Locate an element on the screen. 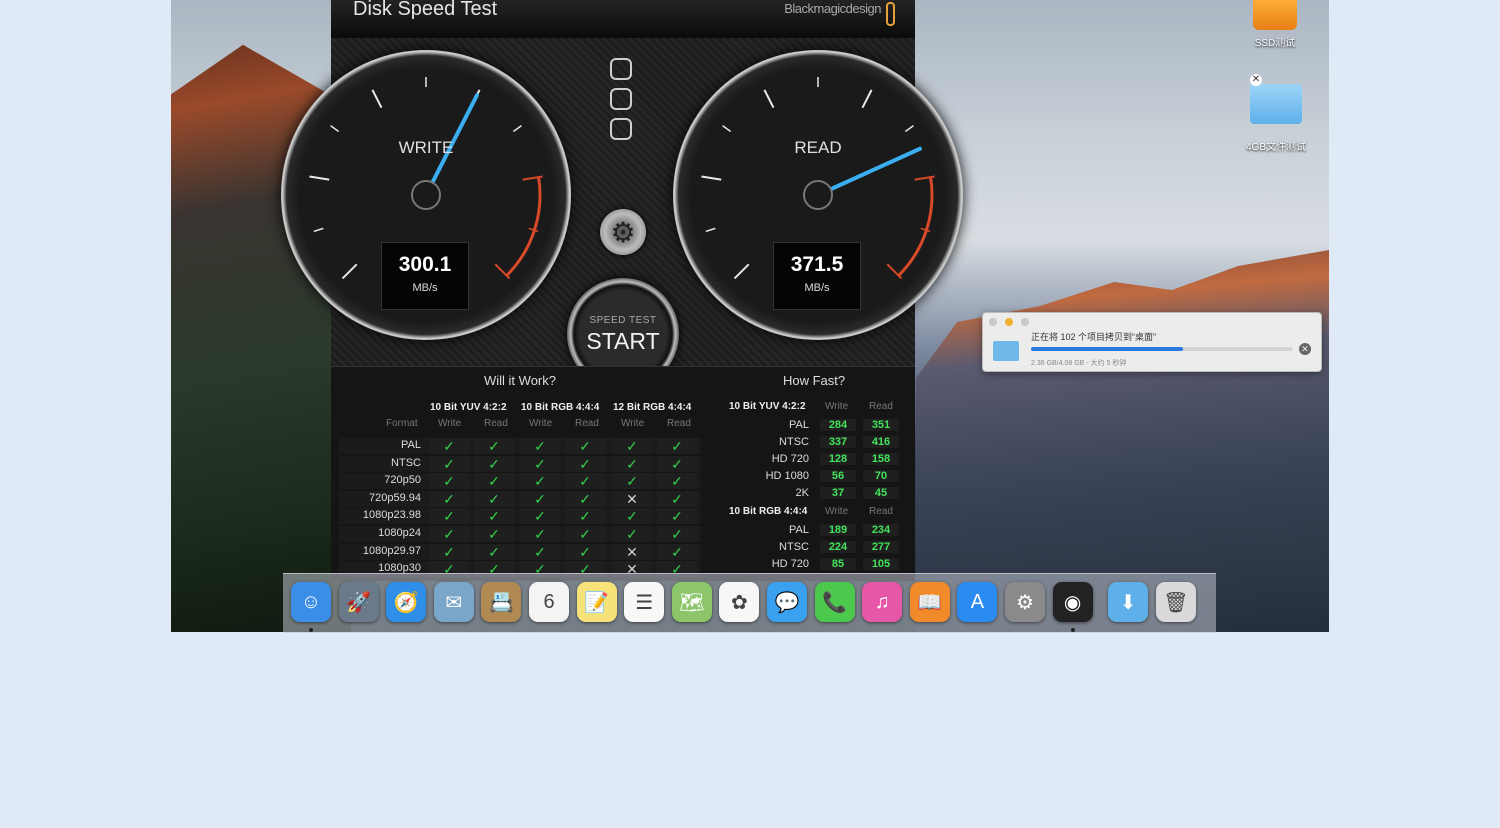  app-title: Disk Speed Test is located at coordinates (425, 10).